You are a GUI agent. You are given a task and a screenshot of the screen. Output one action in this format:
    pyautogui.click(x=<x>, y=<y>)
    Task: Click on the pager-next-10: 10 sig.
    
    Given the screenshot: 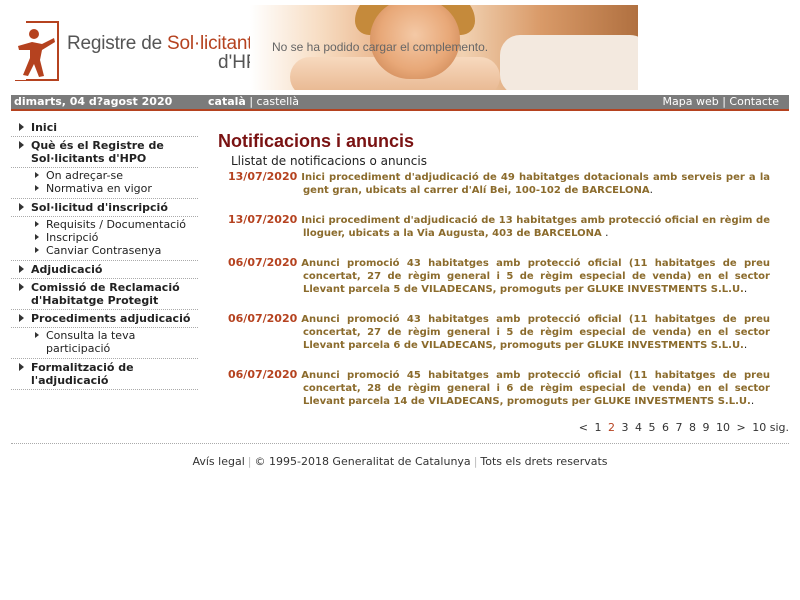 What is the action you would take?
    pyautogui.click(x=770, y=427)
    